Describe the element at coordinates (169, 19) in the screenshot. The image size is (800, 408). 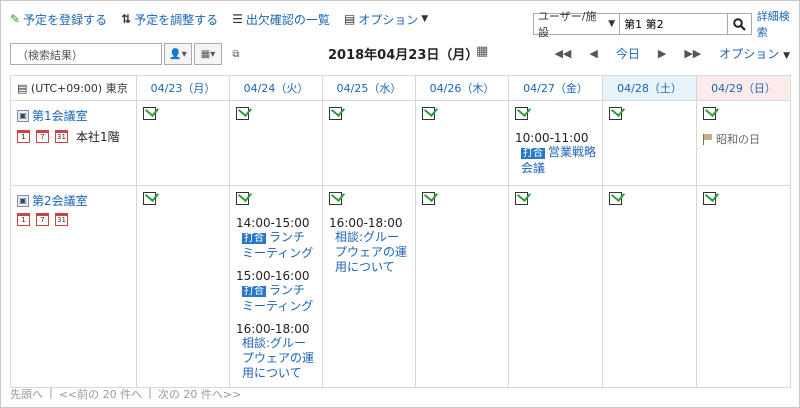
I see `adjust-schedule-link: ⇅ 予定を調整する` at that location.